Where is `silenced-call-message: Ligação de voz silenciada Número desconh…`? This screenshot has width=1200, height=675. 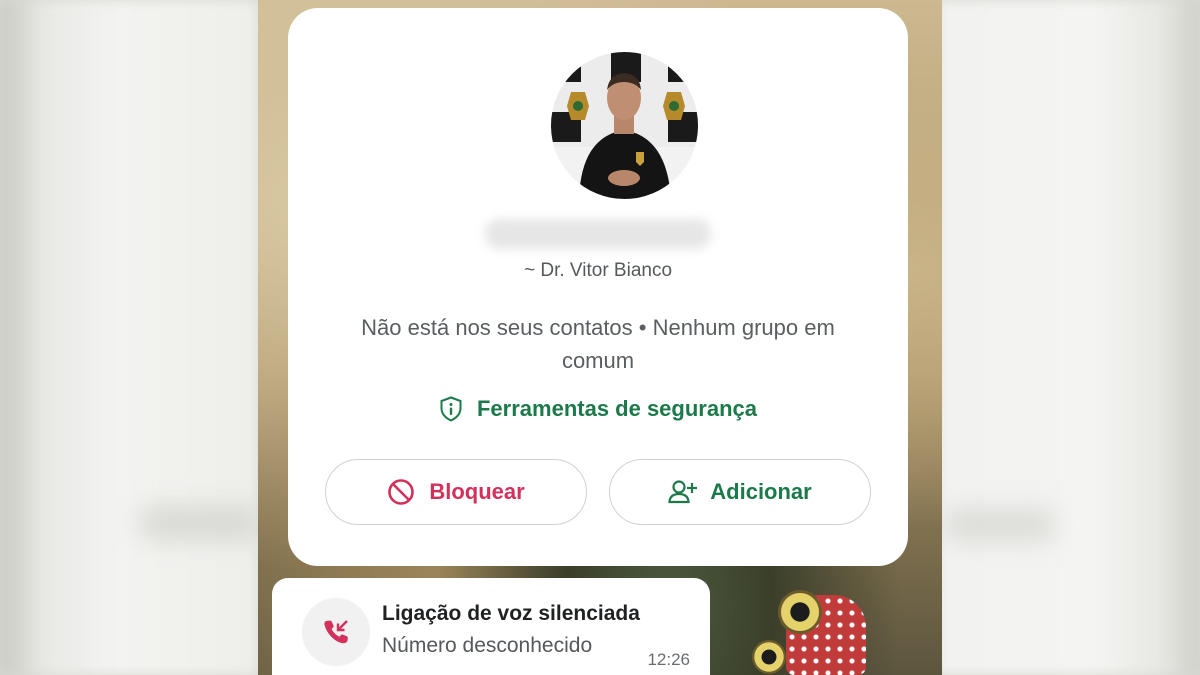 silenced-call-message: Ligação de voz silenciada Número desconh… is located at coordinates (491, 626).